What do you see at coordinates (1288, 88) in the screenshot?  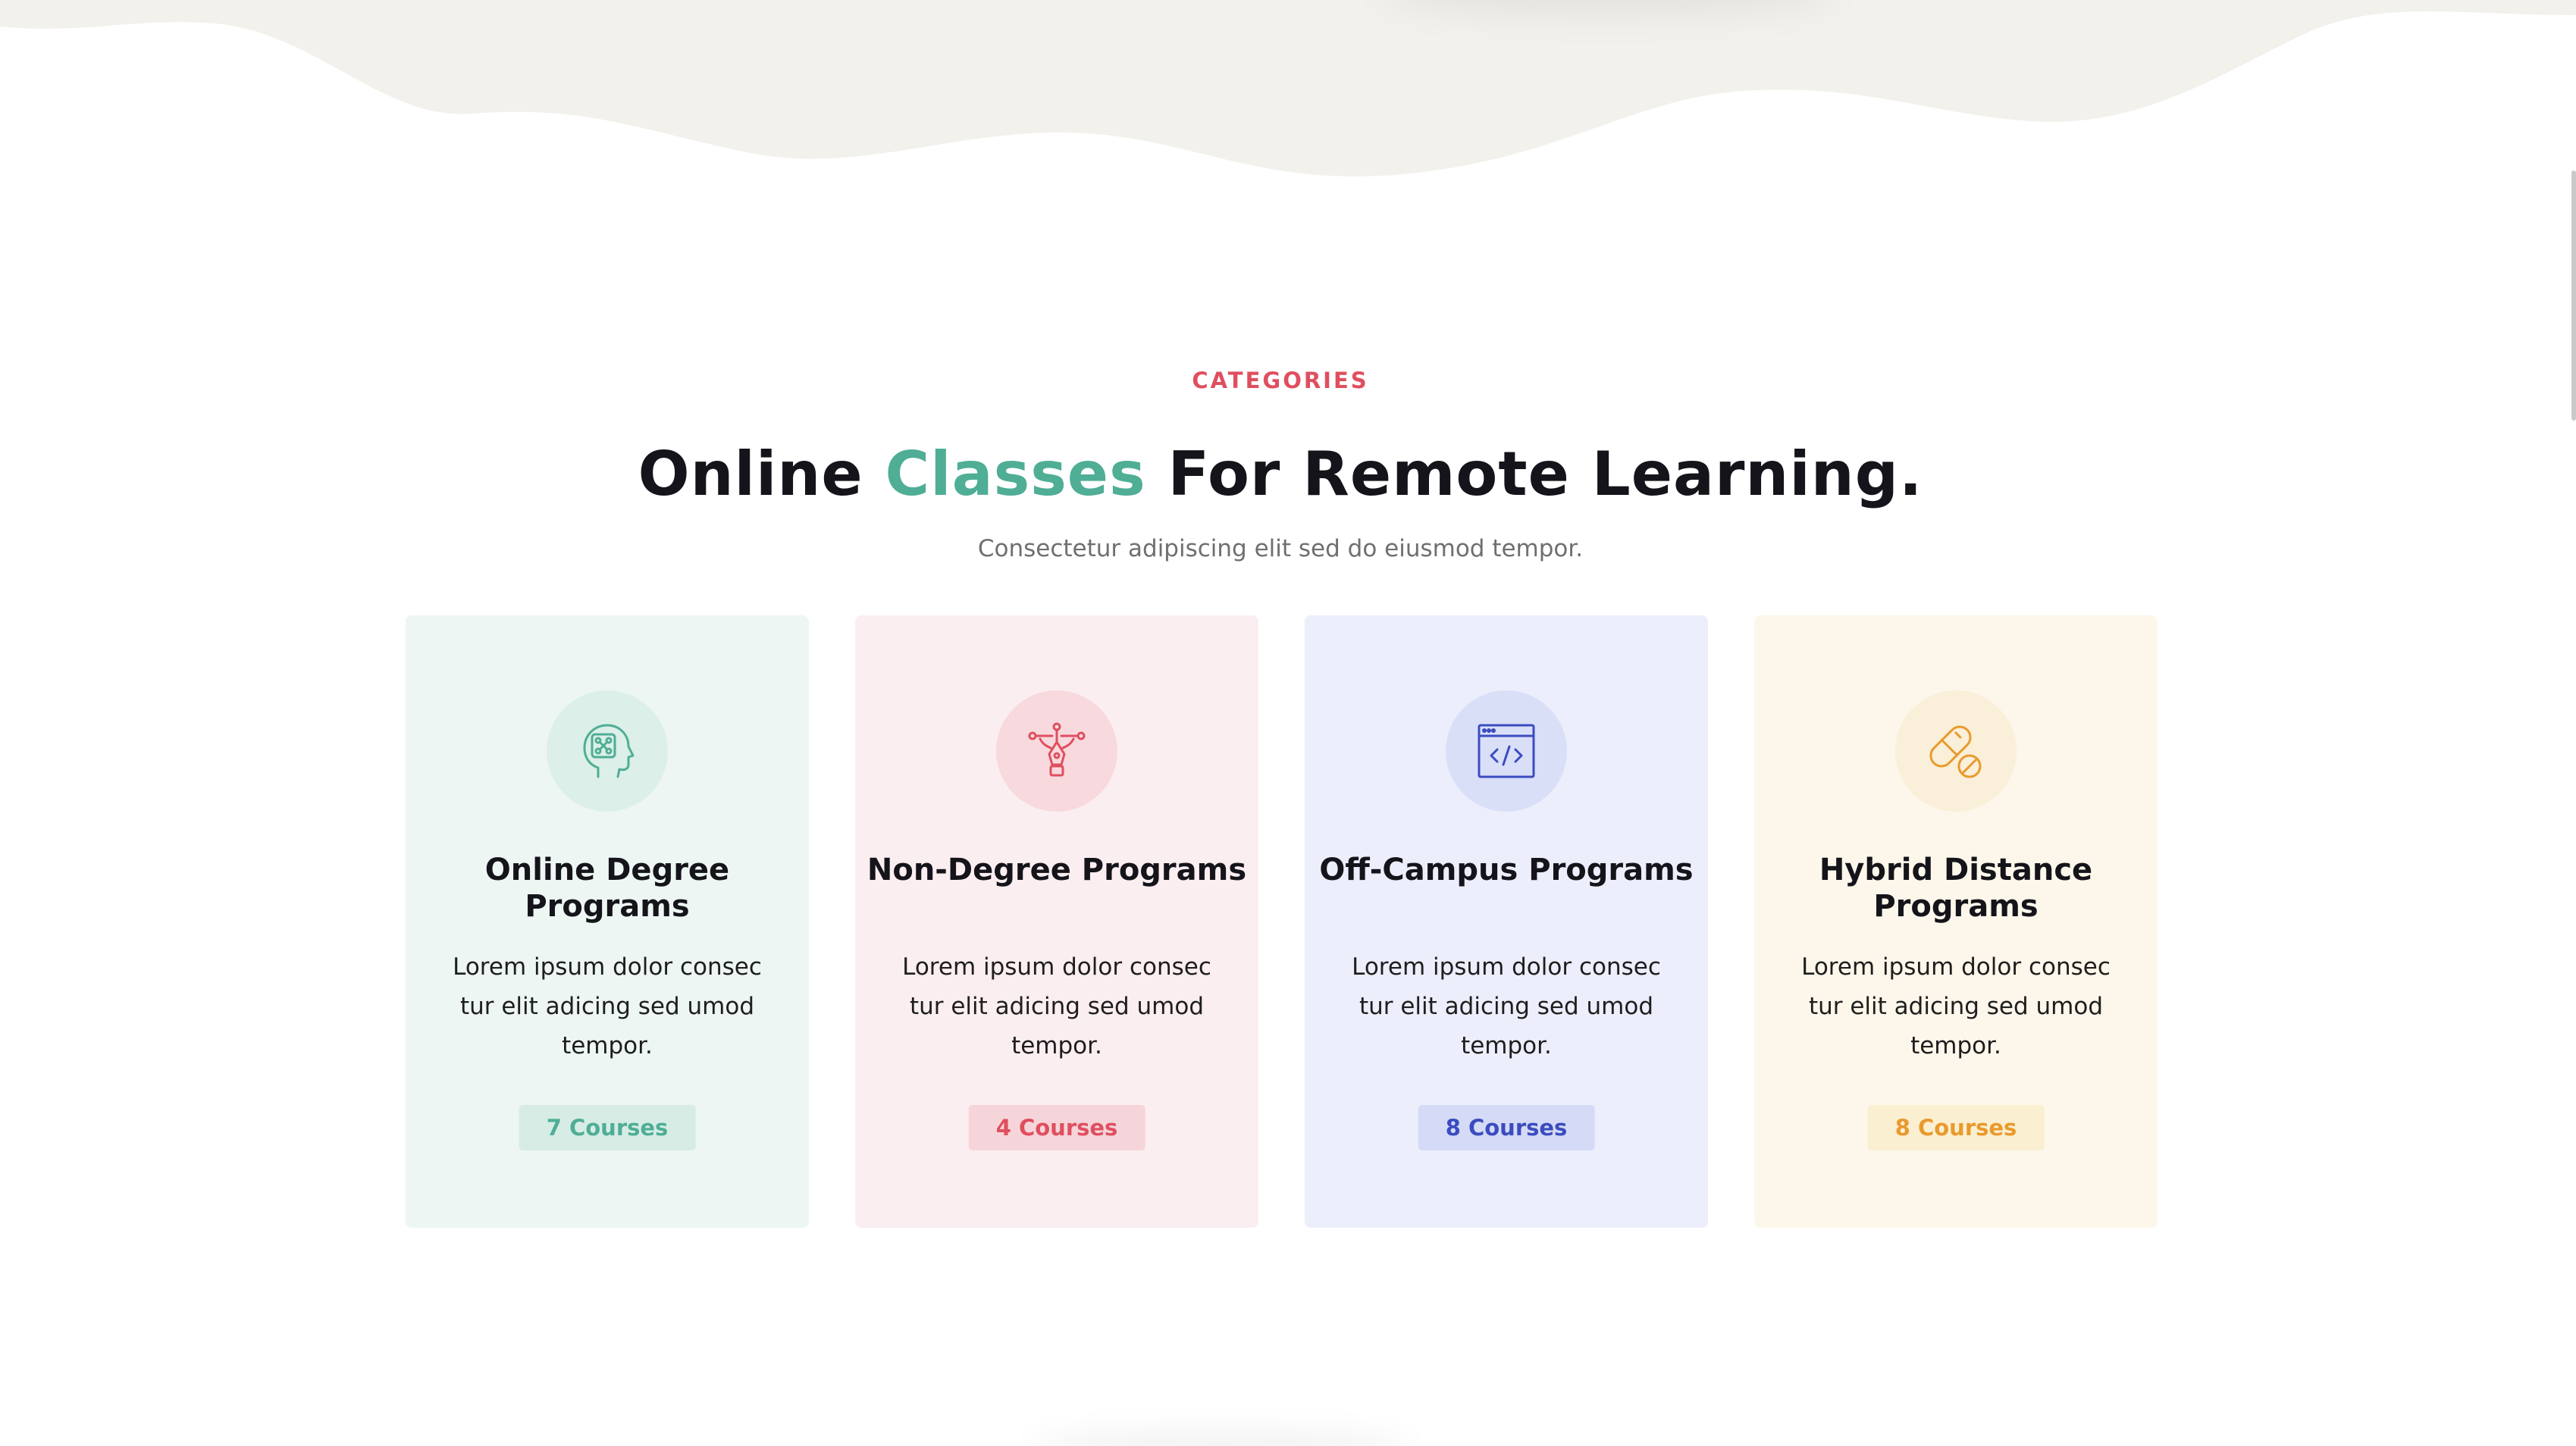 I see `decorative-wave` at bounding box center [1288, 88].